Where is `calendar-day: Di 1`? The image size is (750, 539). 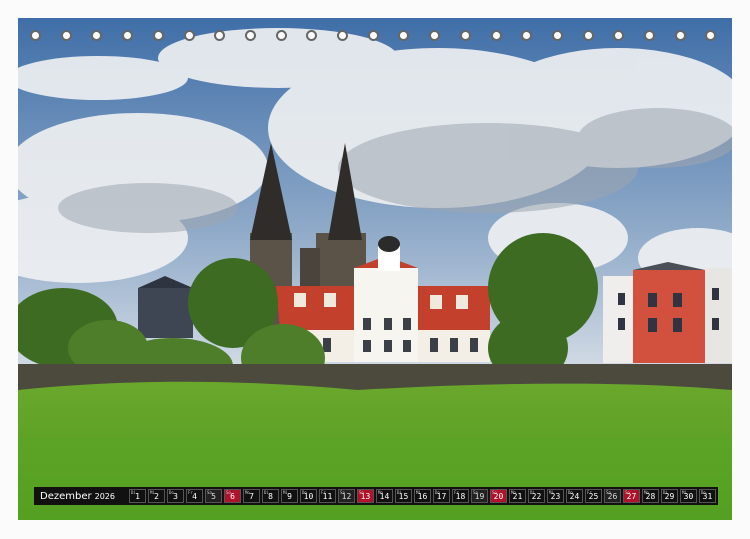 calendar-day: Di 1 is located at coordinates (137, 496).